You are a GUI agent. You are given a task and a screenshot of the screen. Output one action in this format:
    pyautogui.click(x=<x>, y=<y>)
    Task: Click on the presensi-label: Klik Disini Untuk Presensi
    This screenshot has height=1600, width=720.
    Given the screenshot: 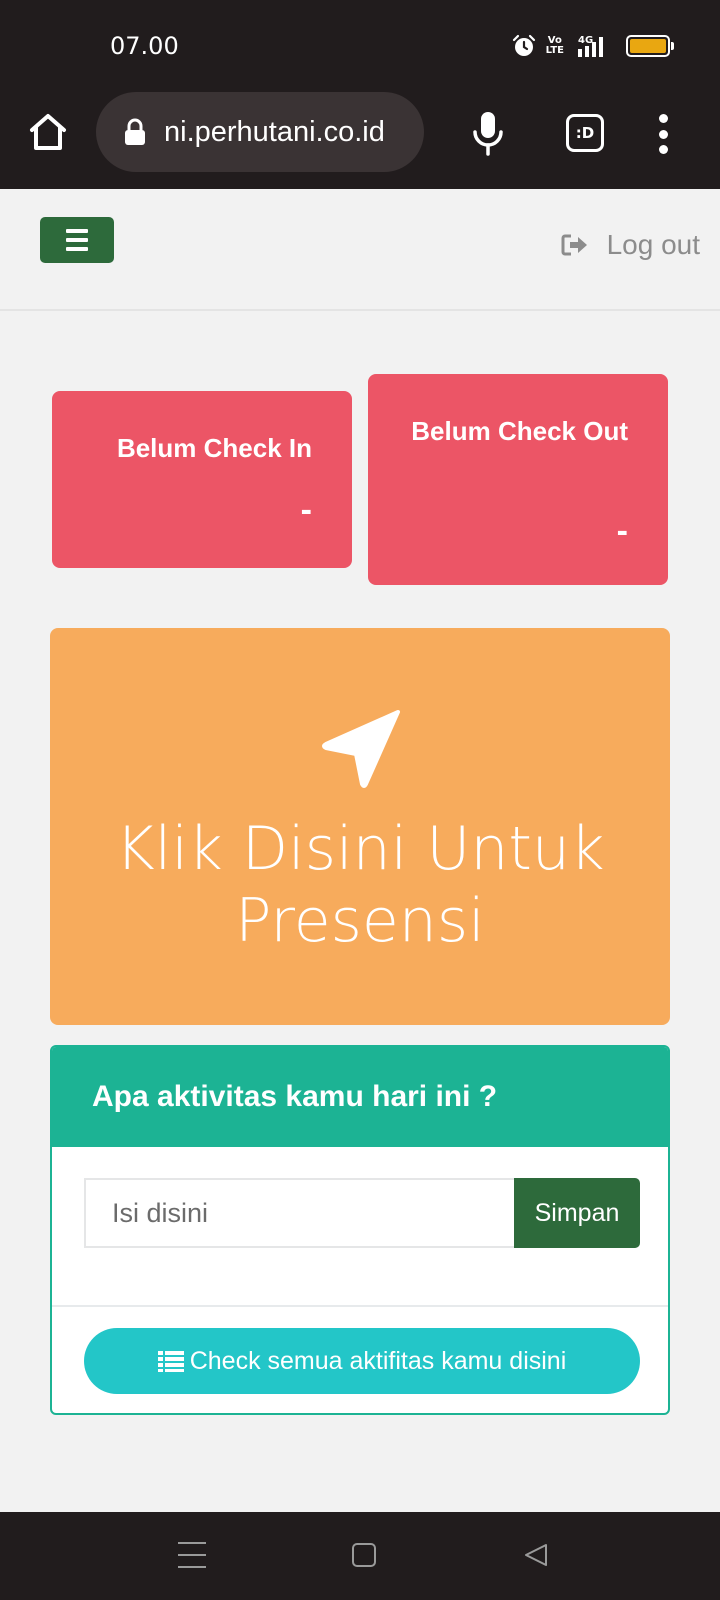 What is the action you would take?
    pyautogui.click(x=360, y=885)
    